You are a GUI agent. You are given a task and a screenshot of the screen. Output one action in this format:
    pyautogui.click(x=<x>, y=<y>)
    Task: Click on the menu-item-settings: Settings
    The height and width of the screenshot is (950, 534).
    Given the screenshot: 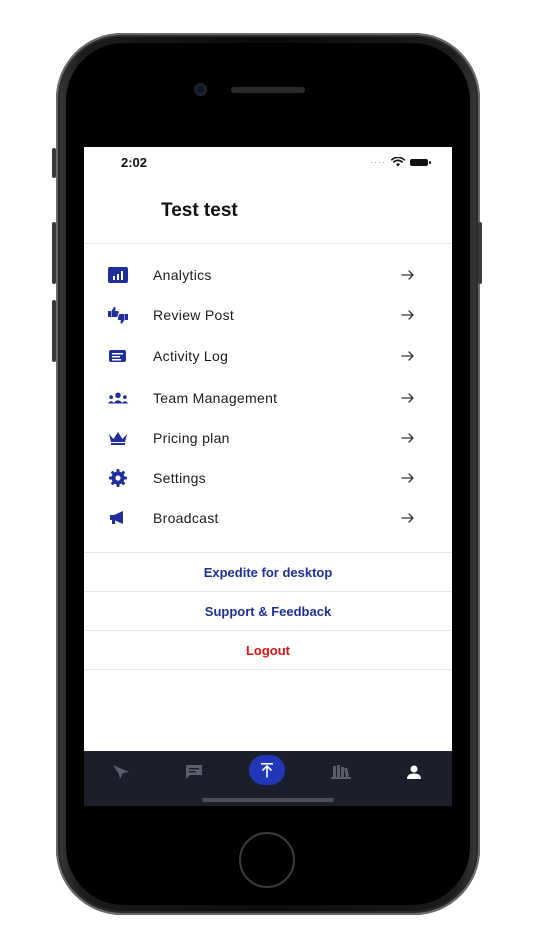 What is the action you would take?
    pyautogui.click(x=268, y=478)
    